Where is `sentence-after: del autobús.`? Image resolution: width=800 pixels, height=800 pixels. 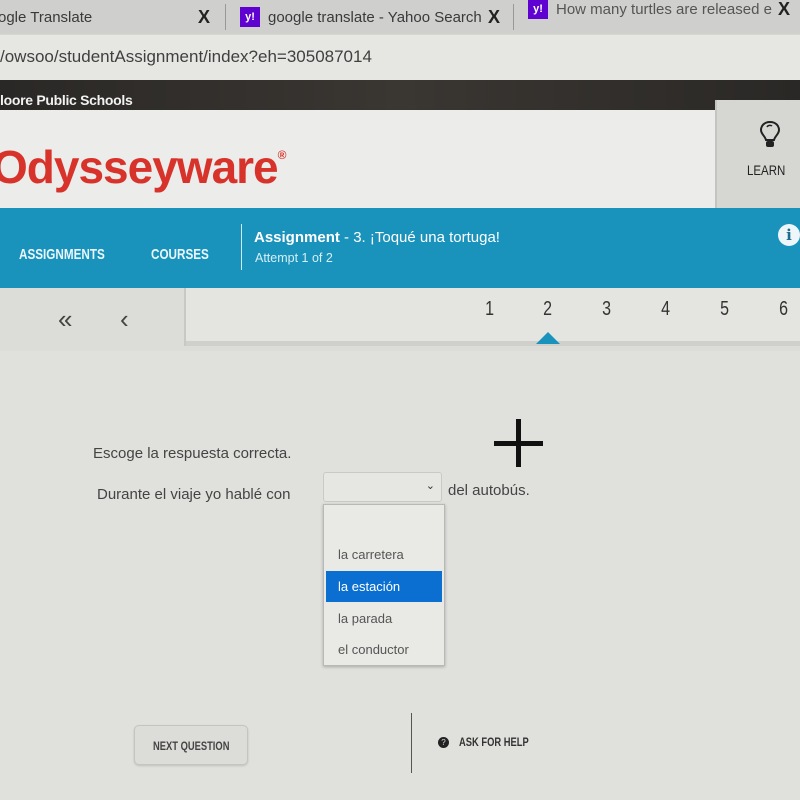
sentence-after: del autobús. is located at coordinates (489, 490).